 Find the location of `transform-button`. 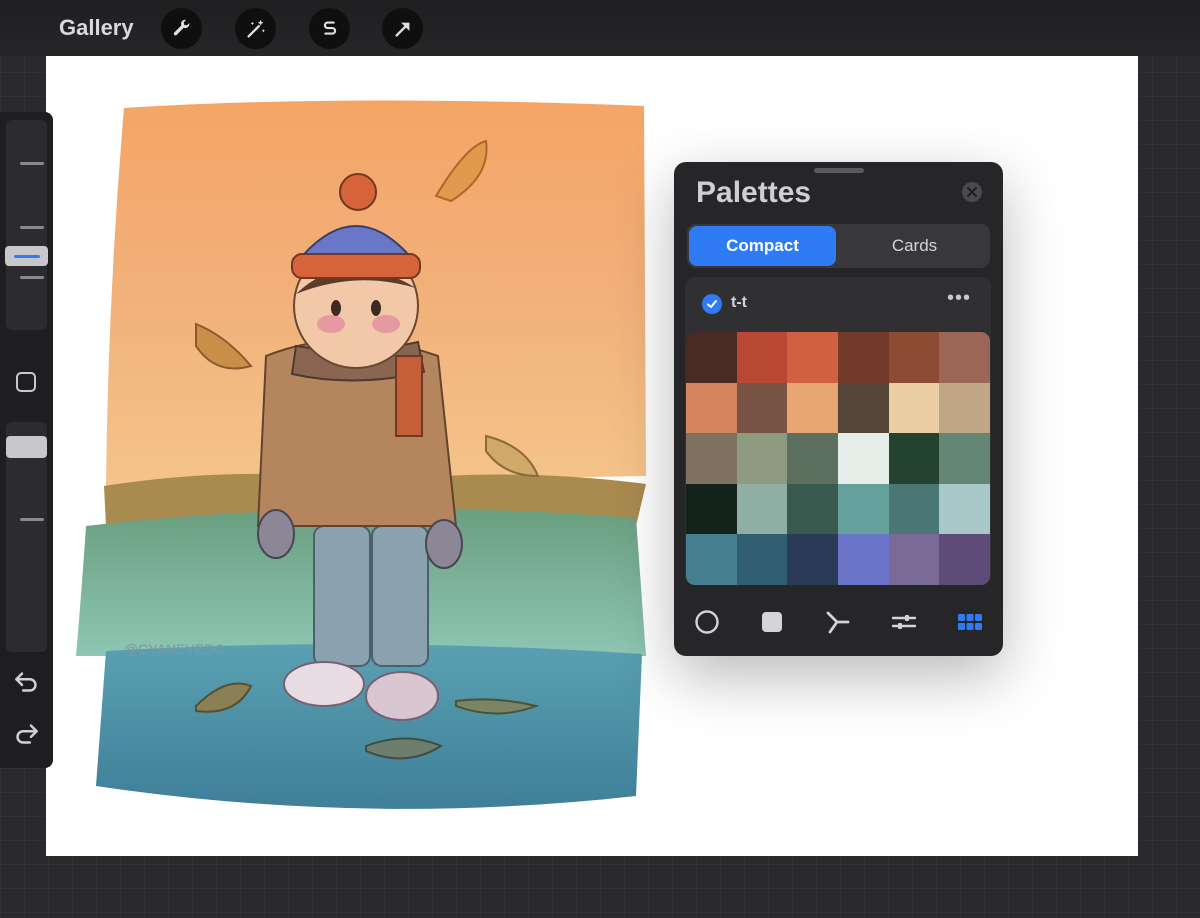

transform-button is located at coordinates (402, 28).